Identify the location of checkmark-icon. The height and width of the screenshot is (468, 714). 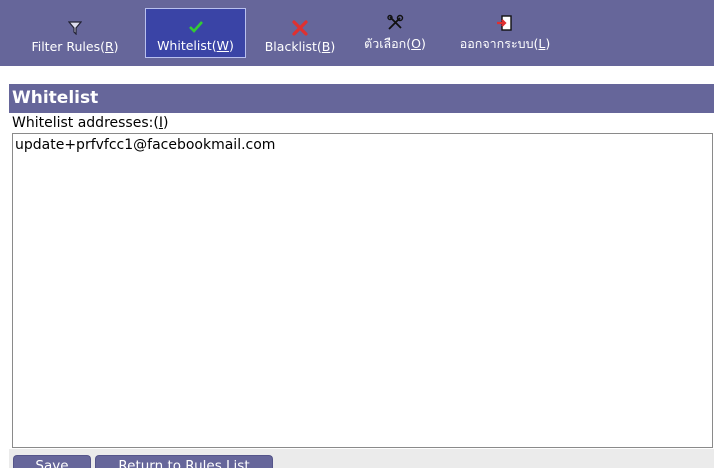
(196, 27).